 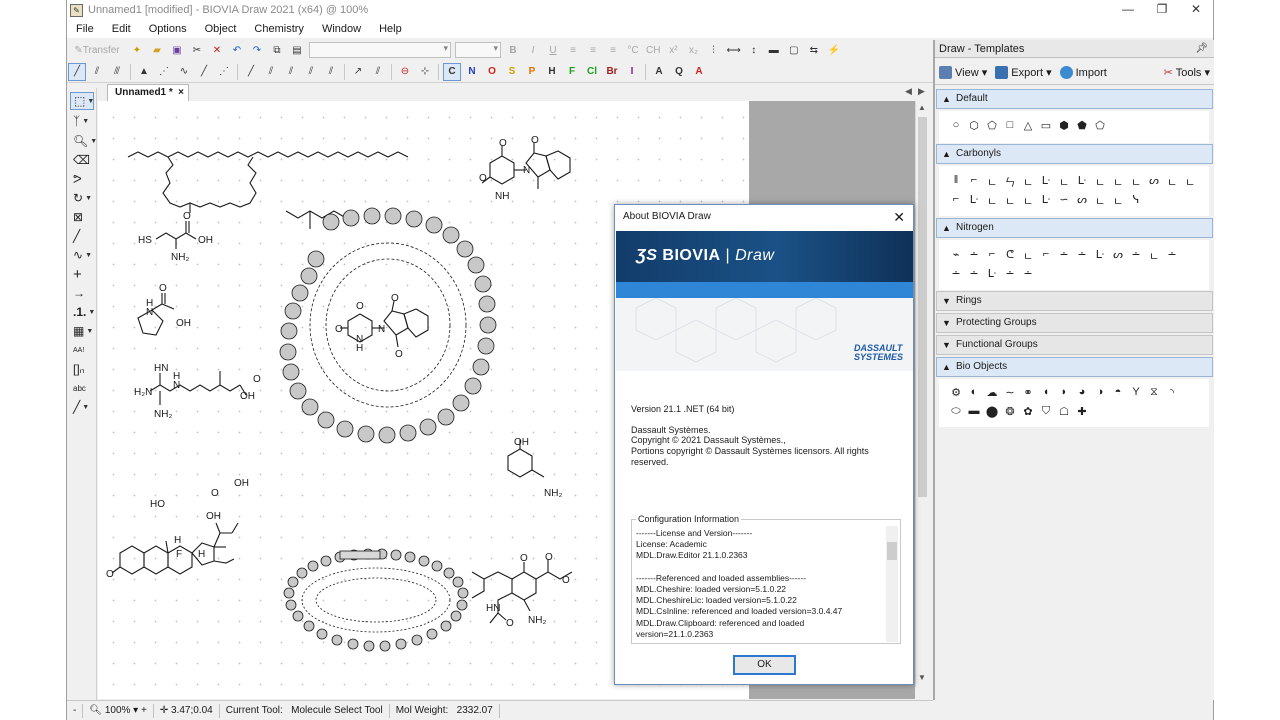 I want to click on chain-tool-icon: ᛉ ▼, so click(x=82, y=121).